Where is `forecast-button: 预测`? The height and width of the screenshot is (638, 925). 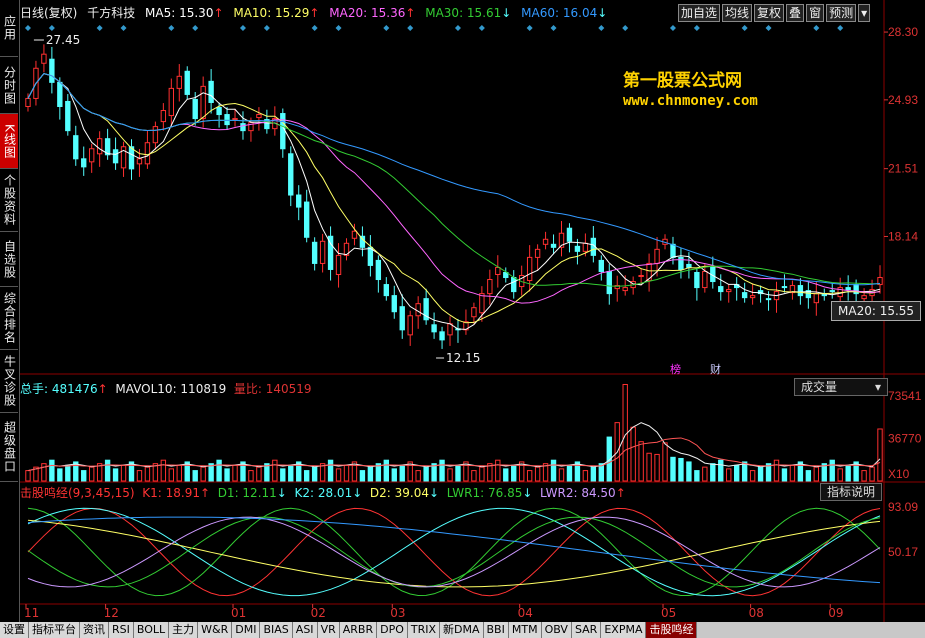 forecast-button: 预测 is located at coordinates (841, 13).